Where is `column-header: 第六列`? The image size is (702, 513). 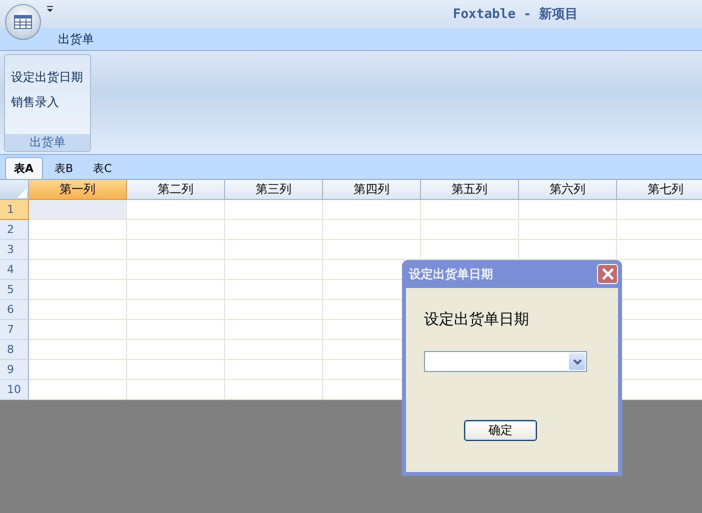
column-header: 第六列 is located at coordinates (568, 190).